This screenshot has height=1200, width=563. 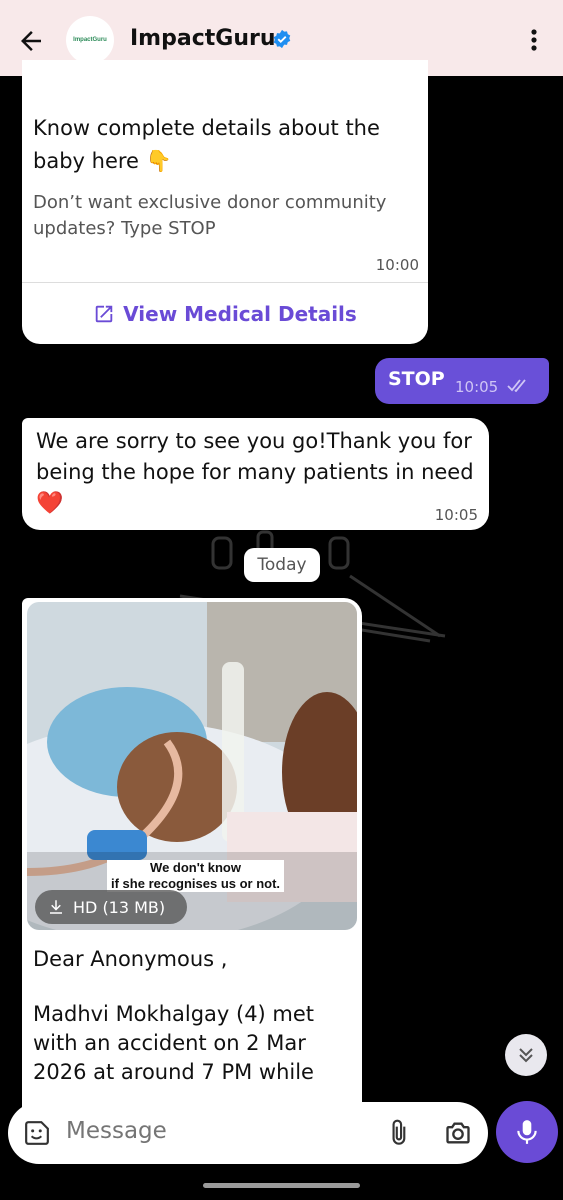 What do you see at coordinates (516, 385) in the screenshot?
I see `read-receipt-icon` at bounding box center [516, 385].